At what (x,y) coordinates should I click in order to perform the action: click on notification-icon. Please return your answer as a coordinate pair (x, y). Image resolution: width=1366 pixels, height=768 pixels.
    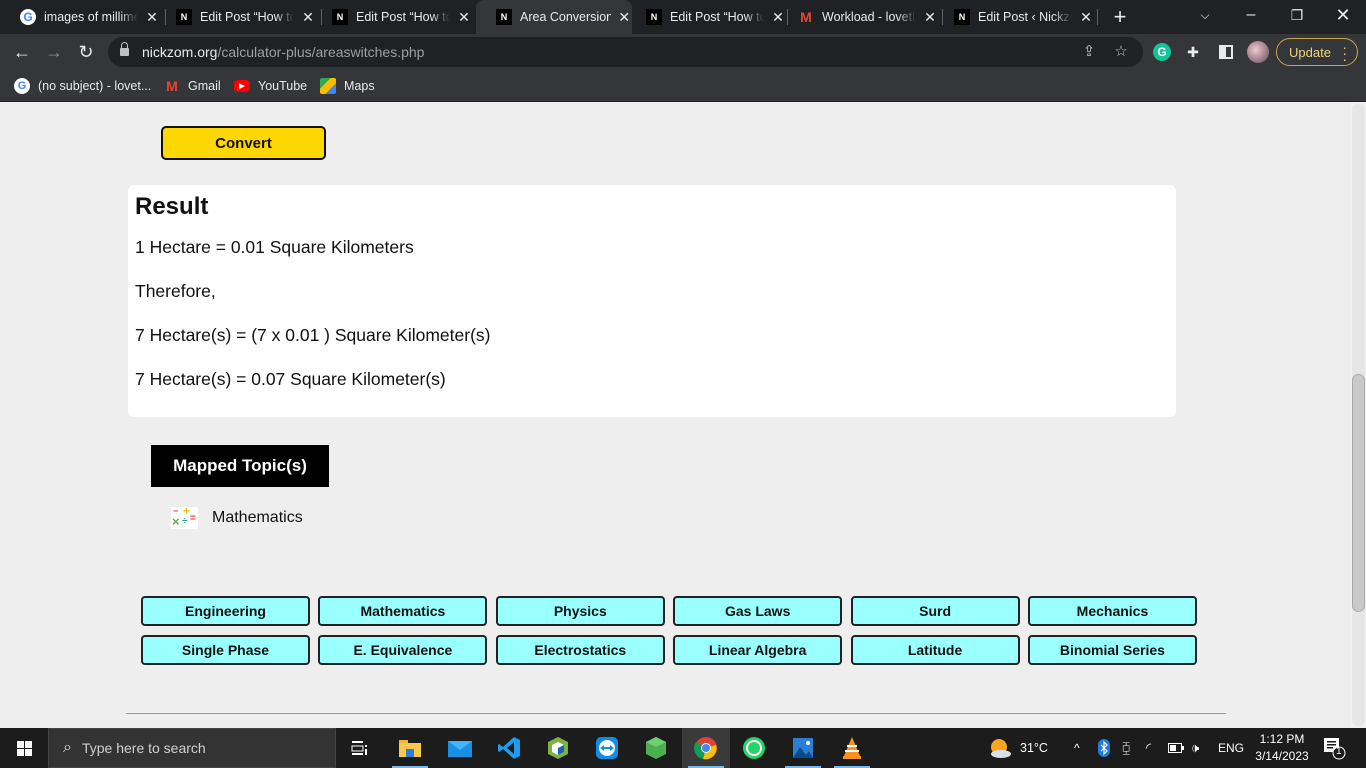
    Looking at the image, I should click on (1335, 749).